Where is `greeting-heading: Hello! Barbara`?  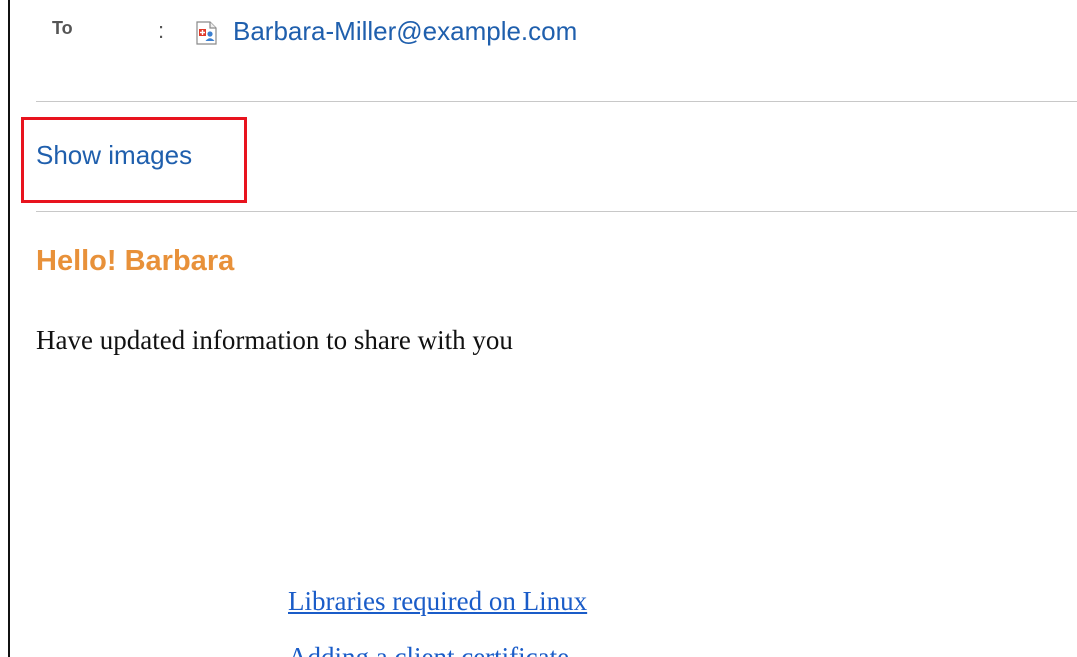
greeting-heading: Hello! Barbara is located at coordinates (135, 261).